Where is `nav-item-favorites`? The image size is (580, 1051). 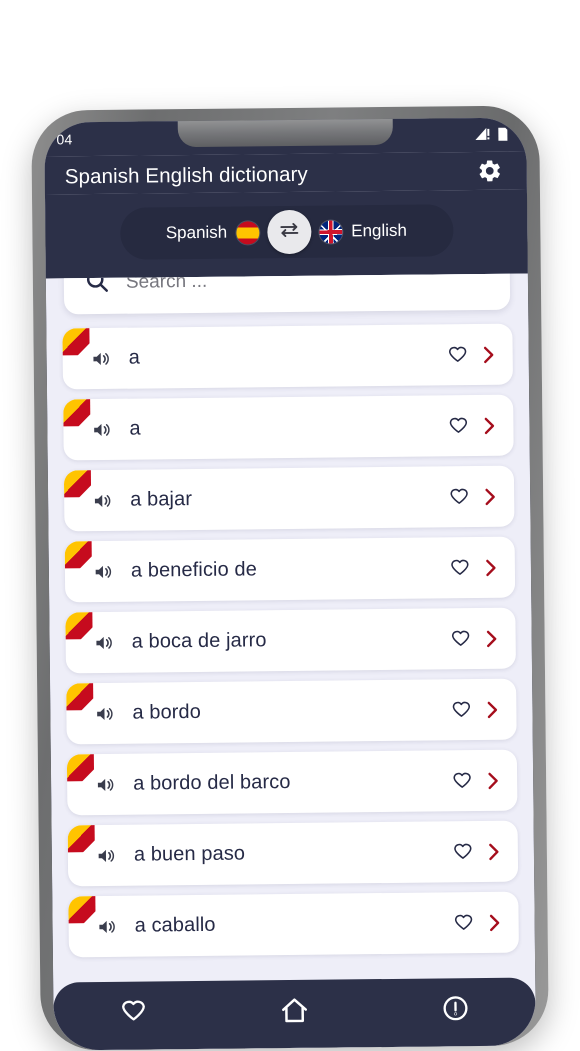 nav-item-favorites is located at coordinates (133, 1014).